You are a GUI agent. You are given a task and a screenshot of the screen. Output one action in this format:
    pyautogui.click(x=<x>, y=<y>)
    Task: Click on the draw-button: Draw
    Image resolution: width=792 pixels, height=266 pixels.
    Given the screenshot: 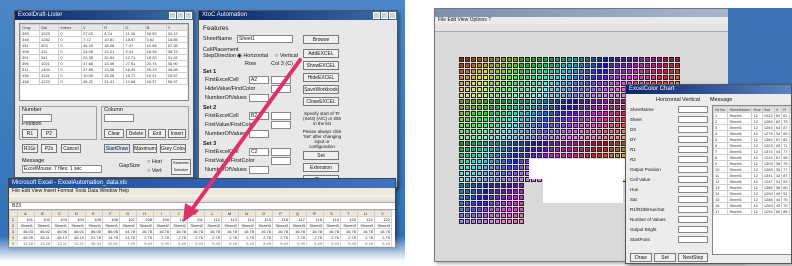 What is the action you would take?
    pyautogui.click(x=641, y=257)
    